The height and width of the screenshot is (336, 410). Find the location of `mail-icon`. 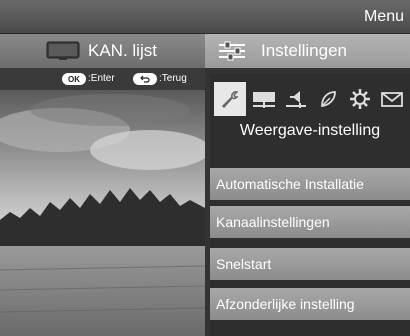

mail-icon is located at coordinates (392, 99).